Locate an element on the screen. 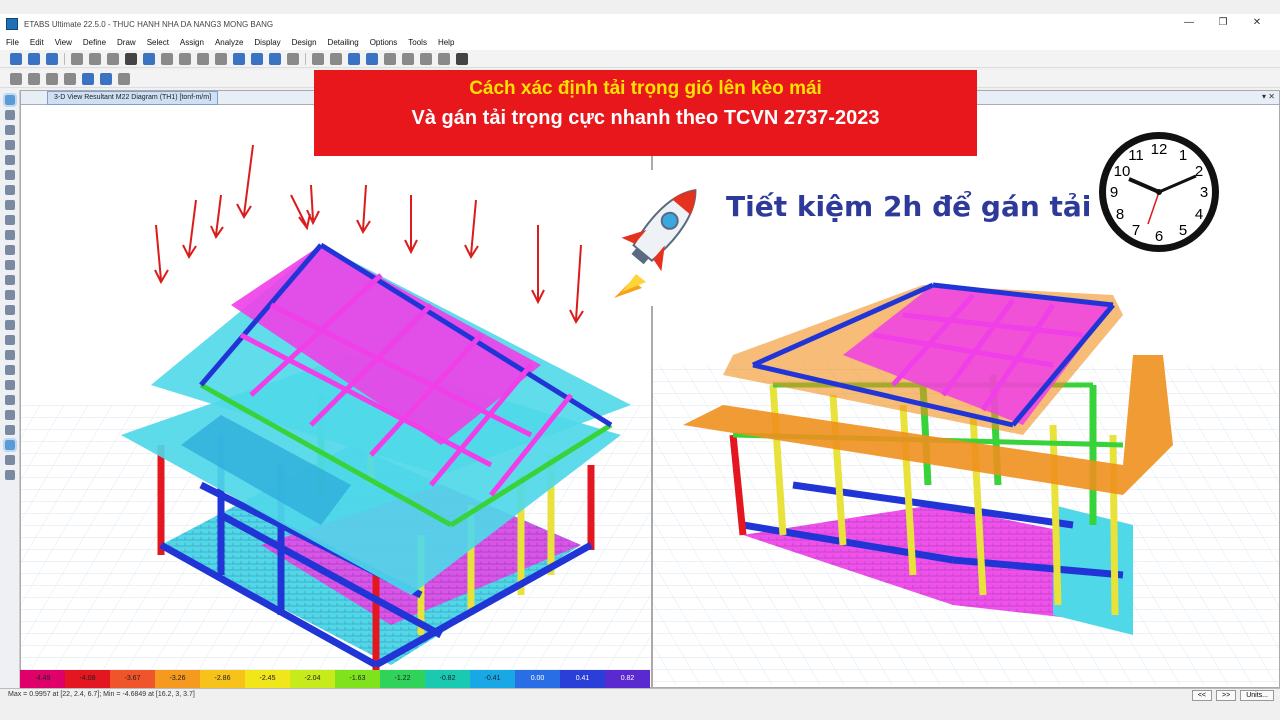 Image resolution: width=1280 pixels, height=720 pixels. legend-segment: -1.22 is located at coordinates (402, 679).